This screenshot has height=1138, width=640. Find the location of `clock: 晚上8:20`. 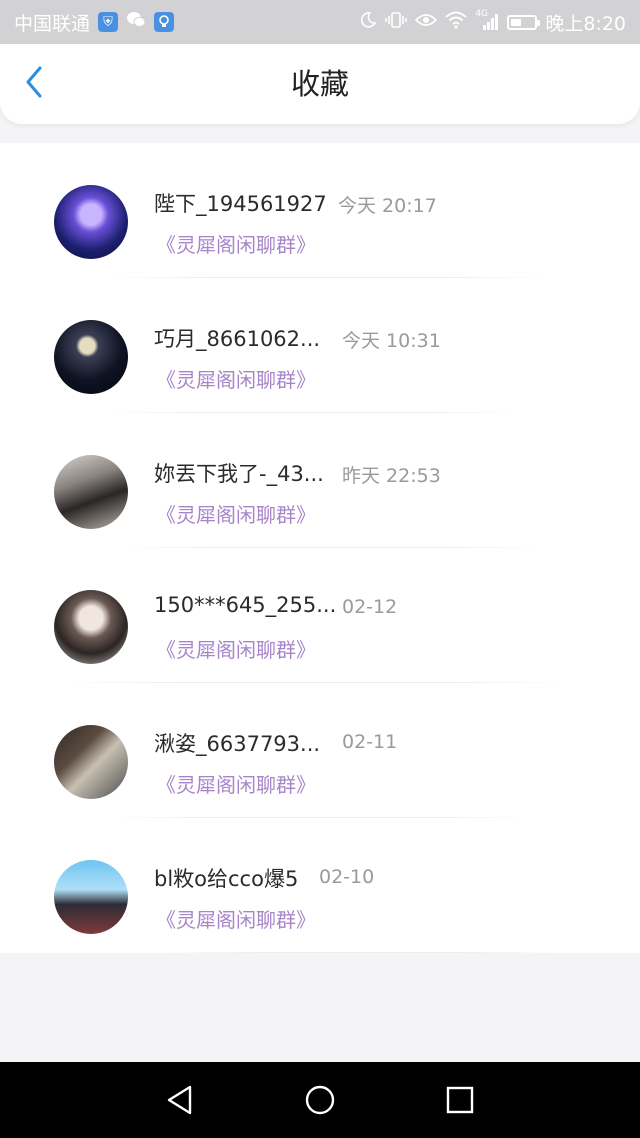

clock: 晚上8:20 is located at coordinates (585, 23).